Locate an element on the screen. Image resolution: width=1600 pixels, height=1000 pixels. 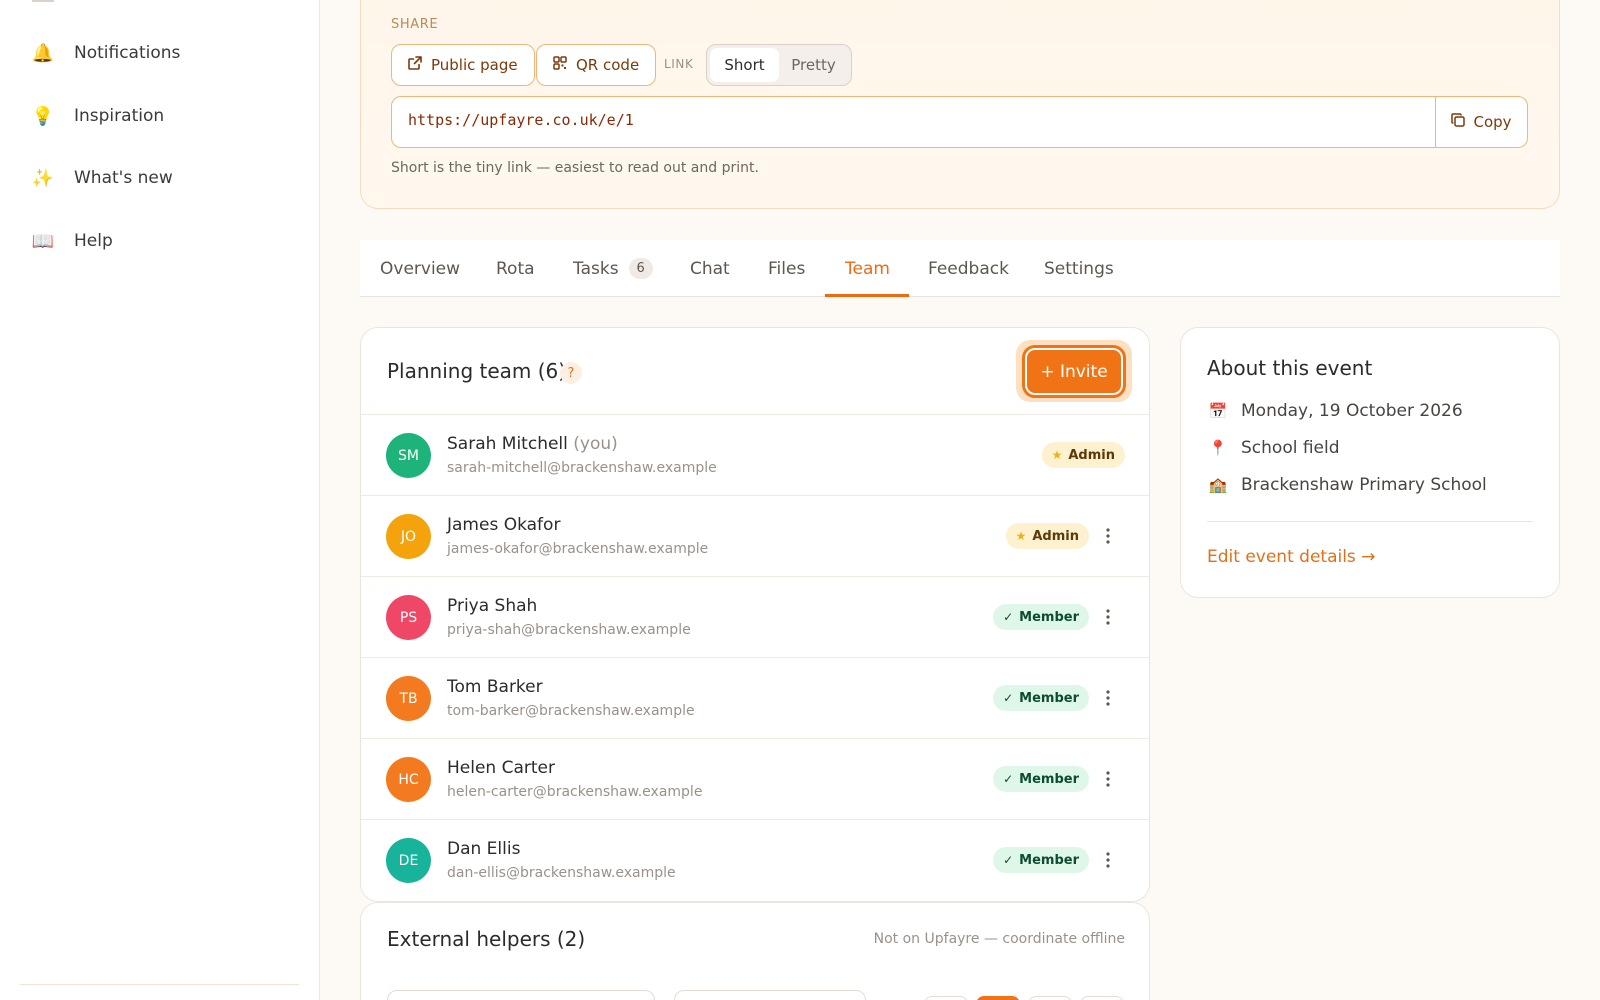
public-page-label: Public page is located at coordinates (474, 65).